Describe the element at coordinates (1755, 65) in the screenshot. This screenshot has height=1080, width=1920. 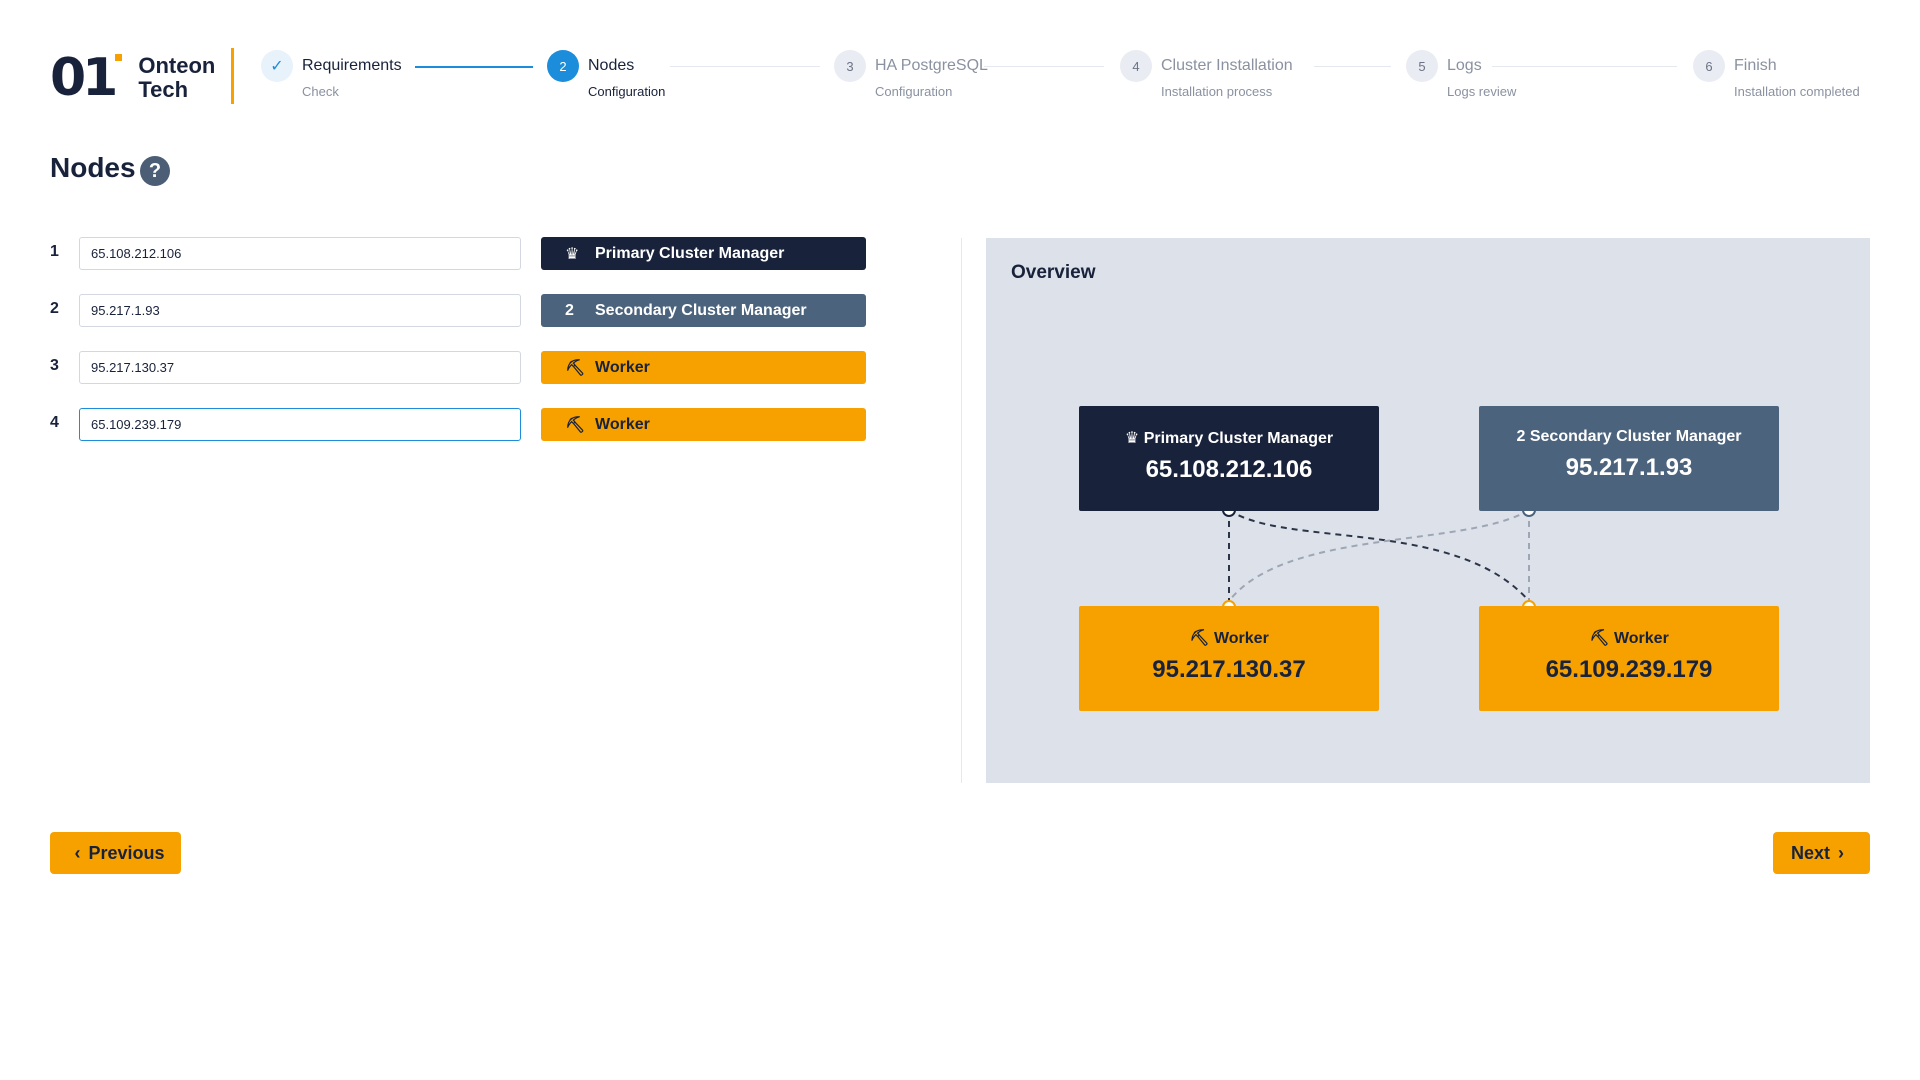
I see `step-title: Finish` at that location.